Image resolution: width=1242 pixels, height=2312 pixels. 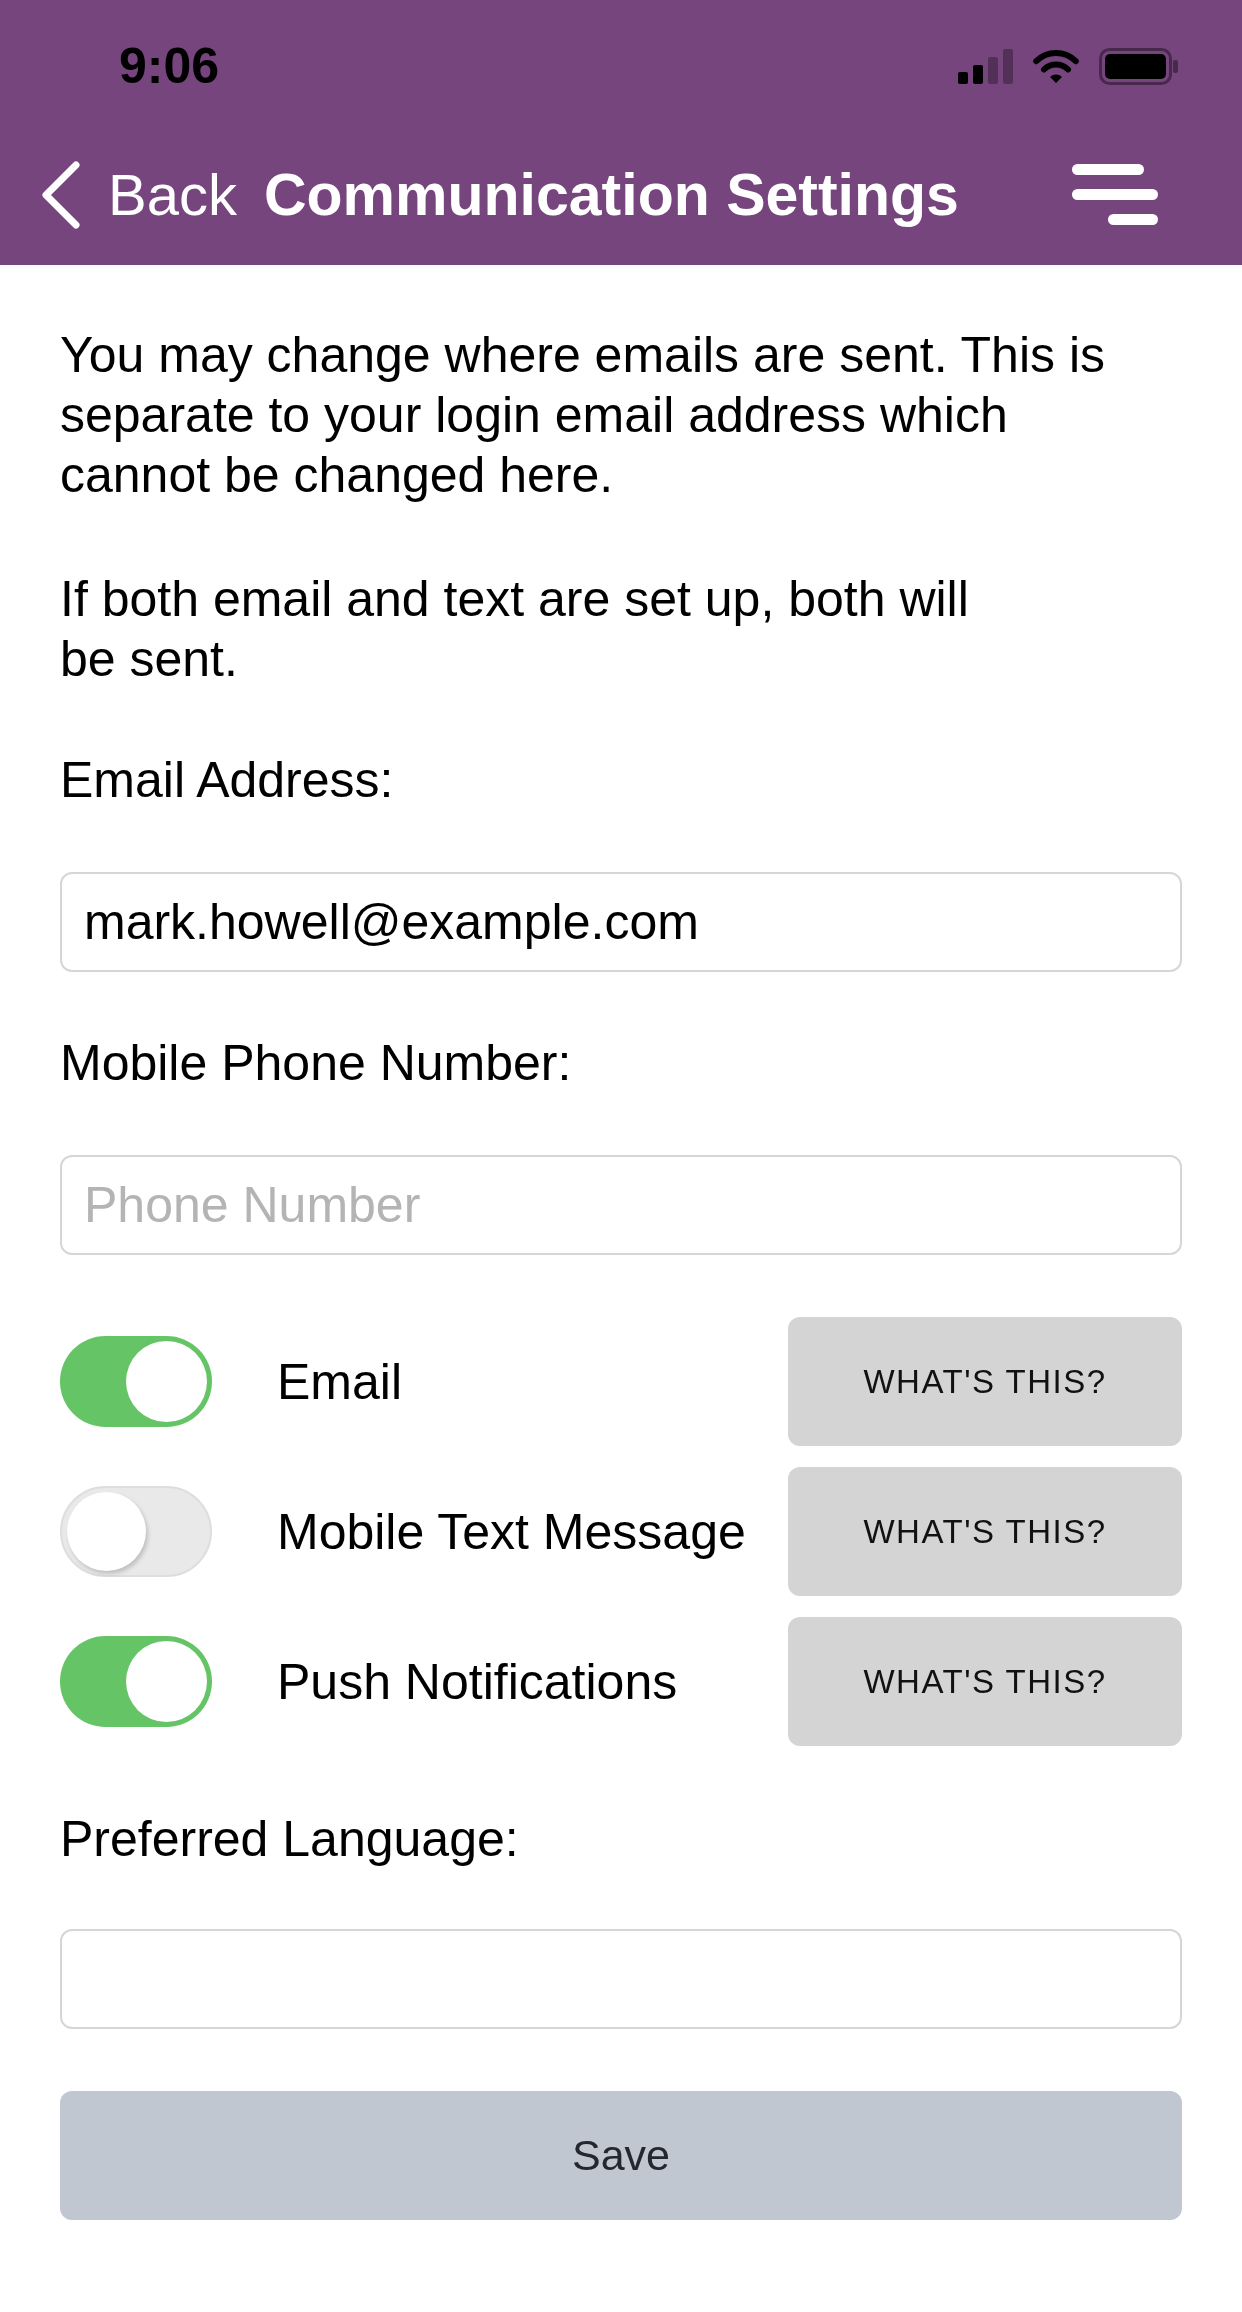 I want to click on chevron-left-icon, so click(x=60, y=194).